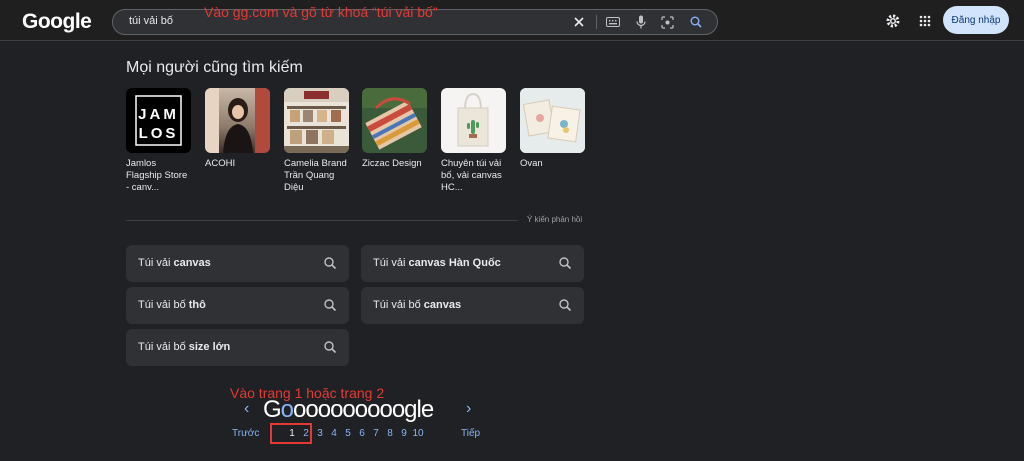 The height and width of the screenshot is (461, 1024). I want to click on related-search-text: Túi vải bố canvas, so click(417, 305).